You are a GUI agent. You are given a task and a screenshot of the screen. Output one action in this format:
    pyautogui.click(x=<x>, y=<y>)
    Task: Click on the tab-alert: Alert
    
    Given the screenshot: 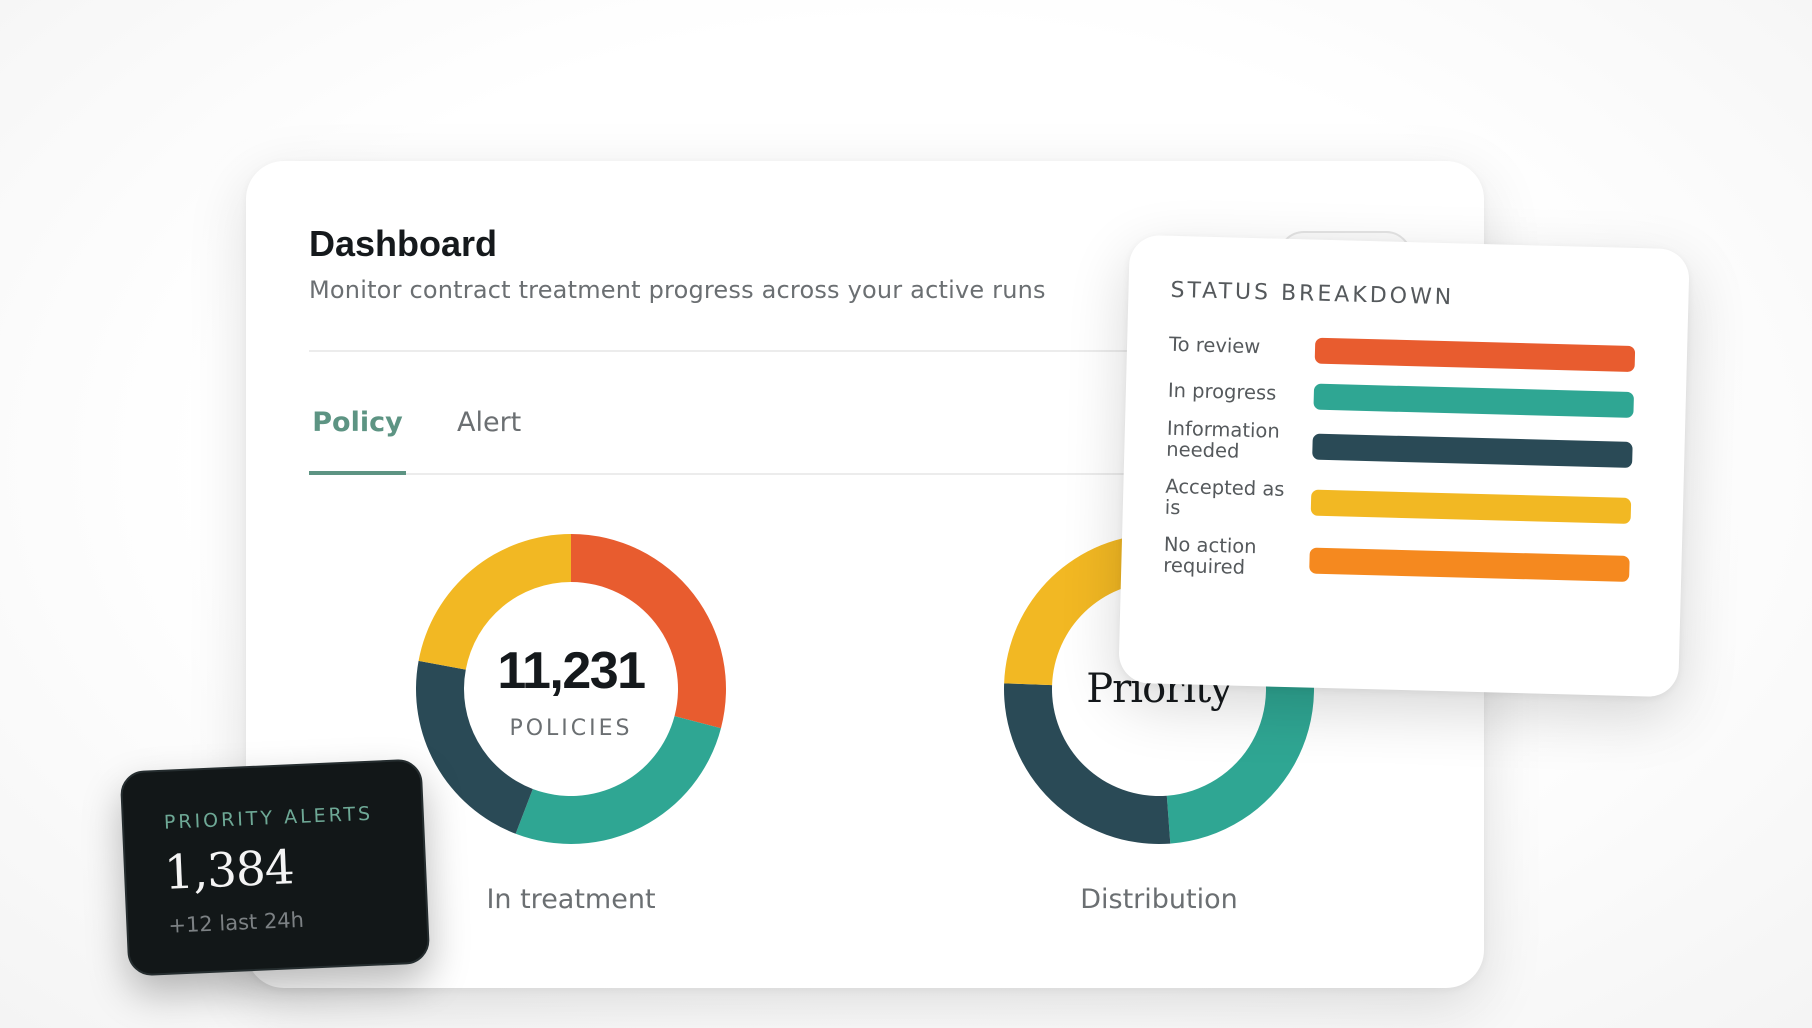 What is the action you would take?
    pyautogui.click(x=489, y=434)
    